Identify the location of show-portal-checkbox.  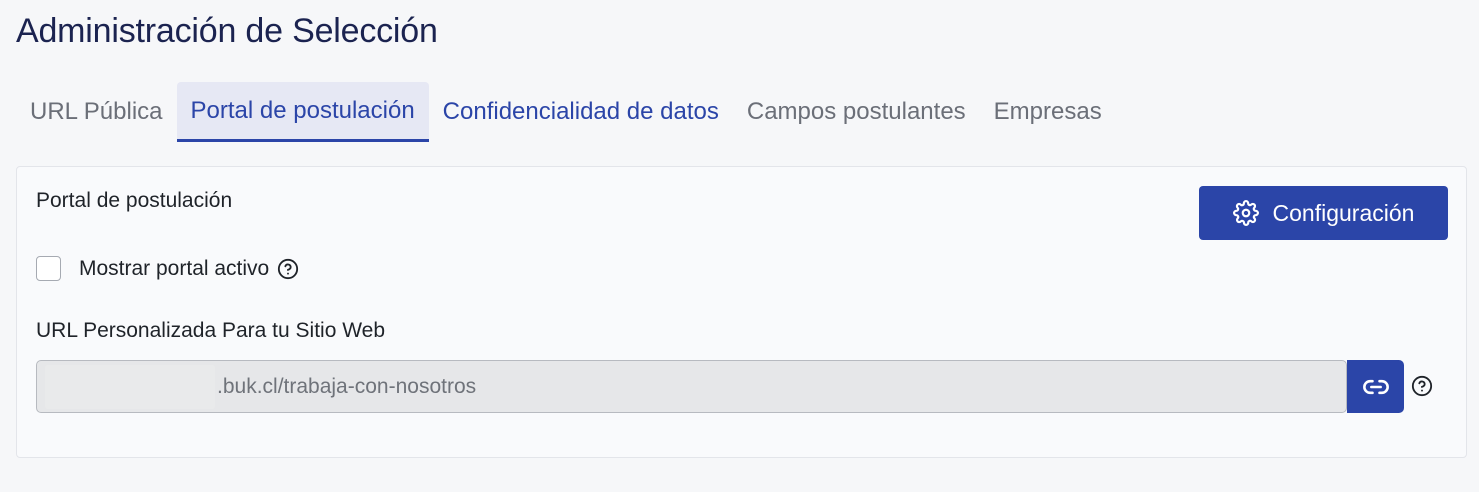
(48, 268).